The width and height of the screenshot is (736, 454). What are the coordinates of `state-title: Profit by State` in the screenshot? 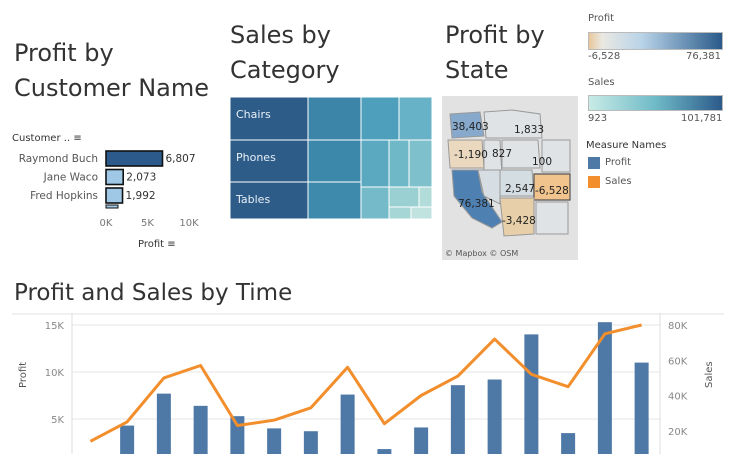 It's located at (495, 53).